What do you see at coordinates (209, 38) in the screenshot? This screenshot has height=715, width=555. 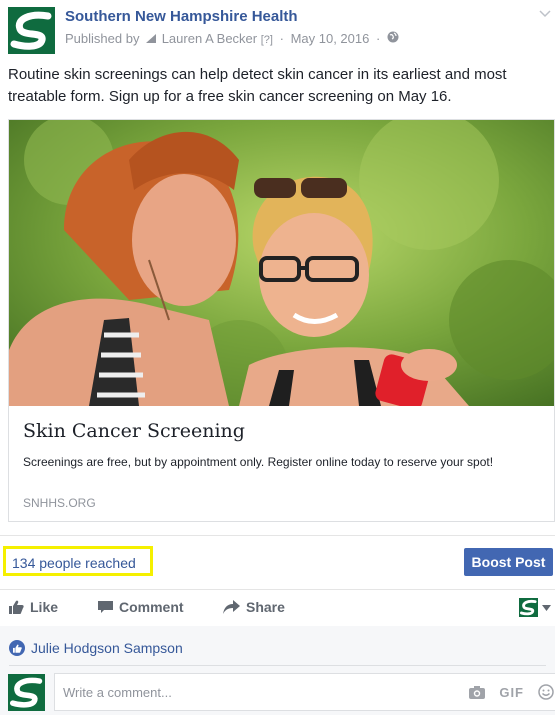 I see `author-link: Lauren A Becker` at bounding box center [209, 38].